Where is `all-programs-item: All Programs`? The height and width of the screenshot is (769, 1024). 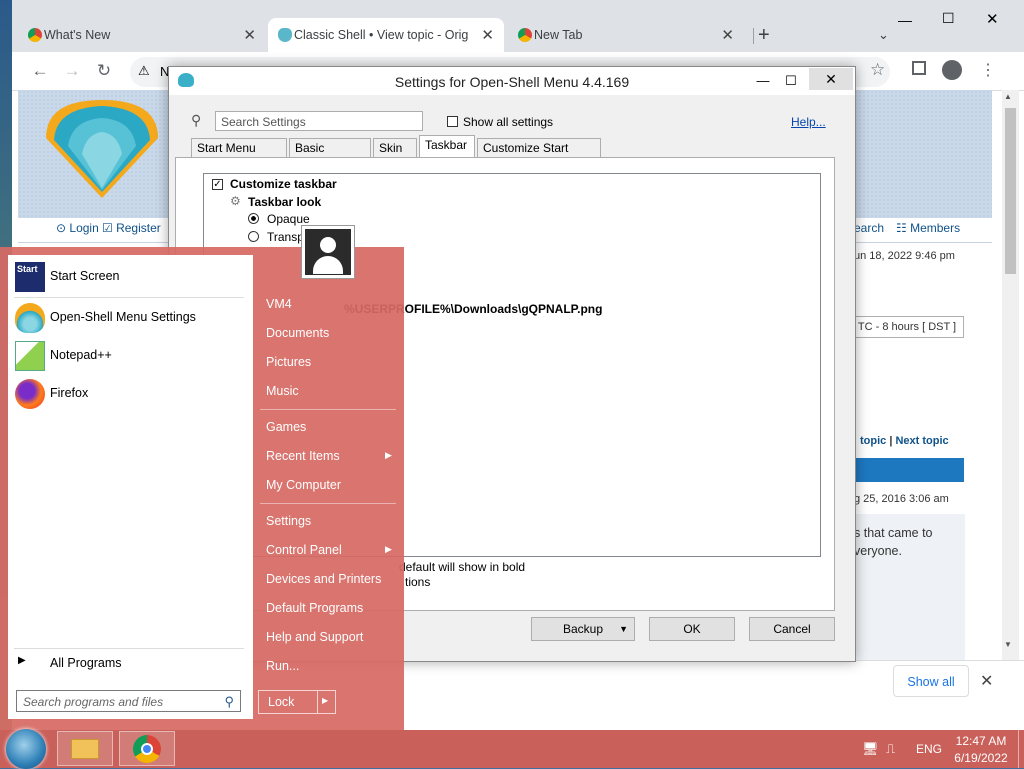
all-programs-item: All Programs is located at coordinates (86, 663).